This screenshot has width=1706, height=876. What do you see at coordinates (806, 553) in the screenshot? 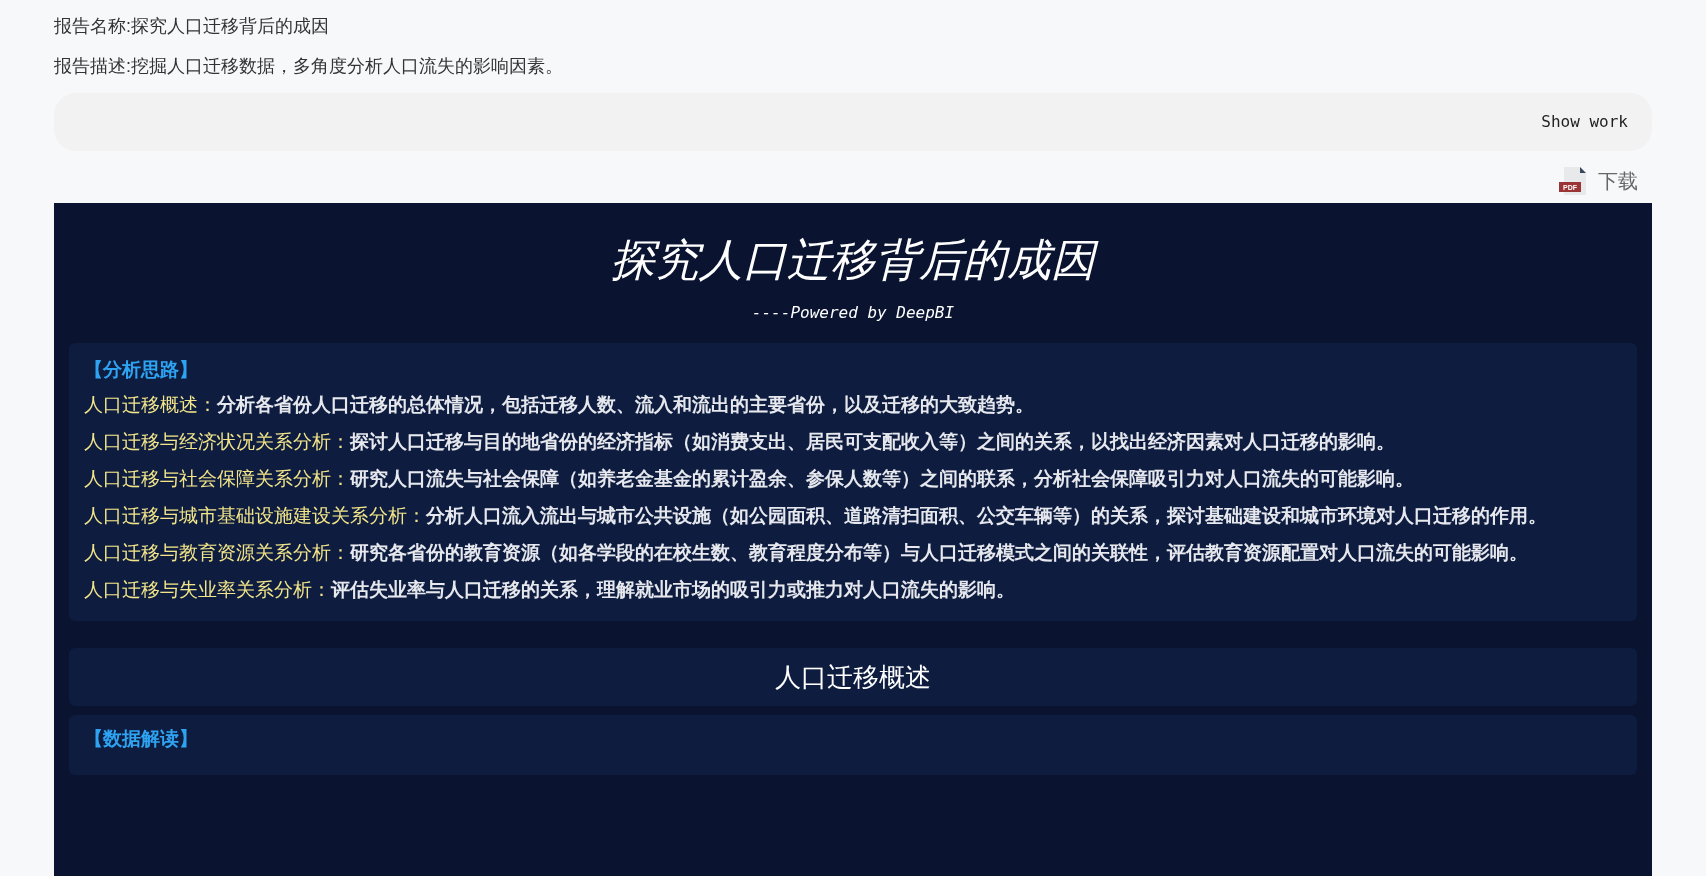
I see `analysis-item: 人口迁移与教育资源关系分析：研究各省份的教育资源（如各学段的在校生数、教育程度分布等）与人口迁移模式之间的关联性，评估教育资源配置对人口流失的可能影响。` at bounding box center [806, 553].